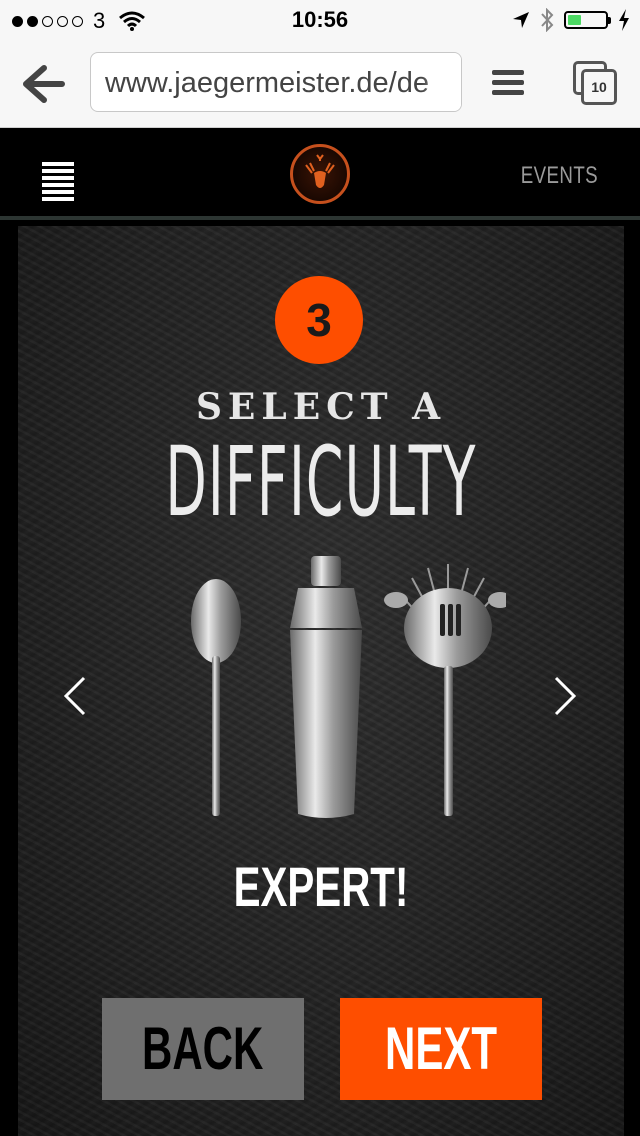 This screenshot has width=640, height=1136. What do you see at coordinates (599, 87) in the screenshot?
I see `tab-count: 10` at bounding box center [599, 87].